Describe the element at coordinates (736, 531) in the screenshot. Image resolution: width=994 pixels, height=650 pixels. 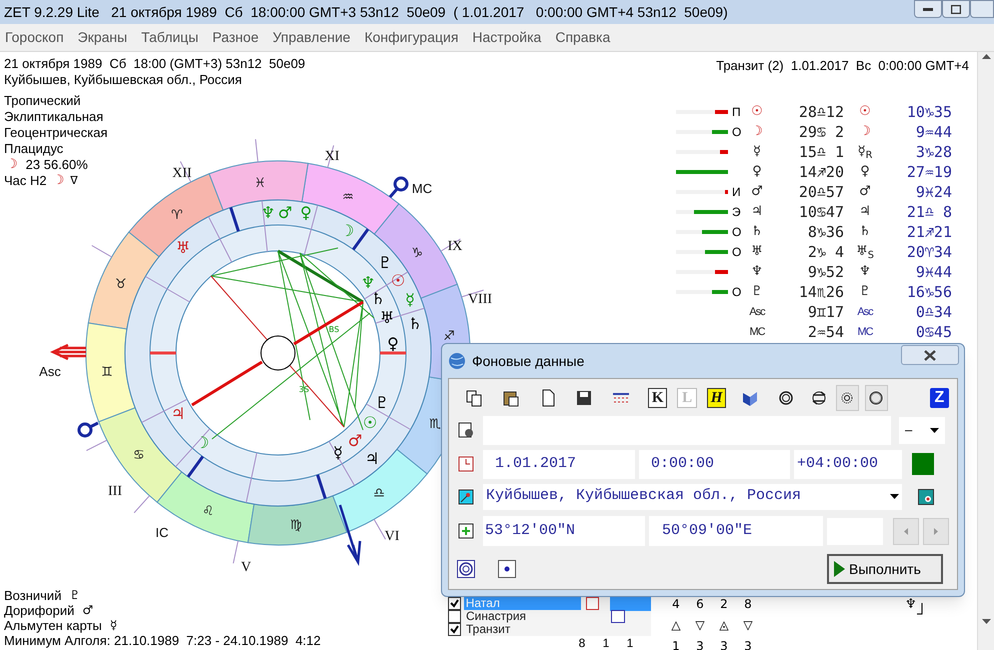
I see `longitude-field: 50°09'00"E` at that location.